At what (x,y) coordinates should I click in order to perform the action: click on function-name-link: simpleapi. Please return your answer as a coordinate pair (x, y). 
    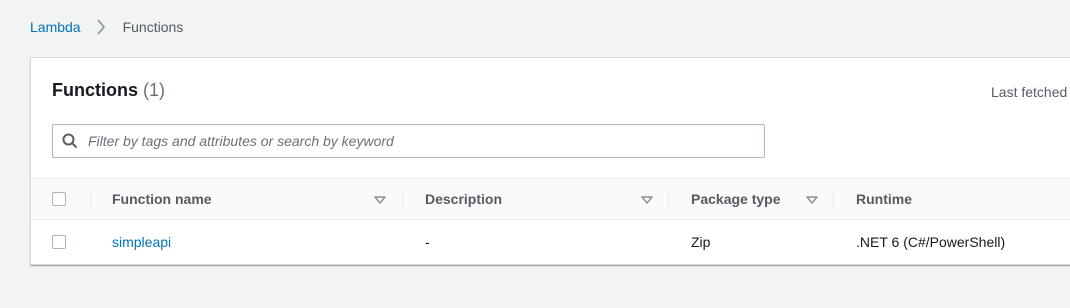
    Looking at the image, I should click on (141, 242).